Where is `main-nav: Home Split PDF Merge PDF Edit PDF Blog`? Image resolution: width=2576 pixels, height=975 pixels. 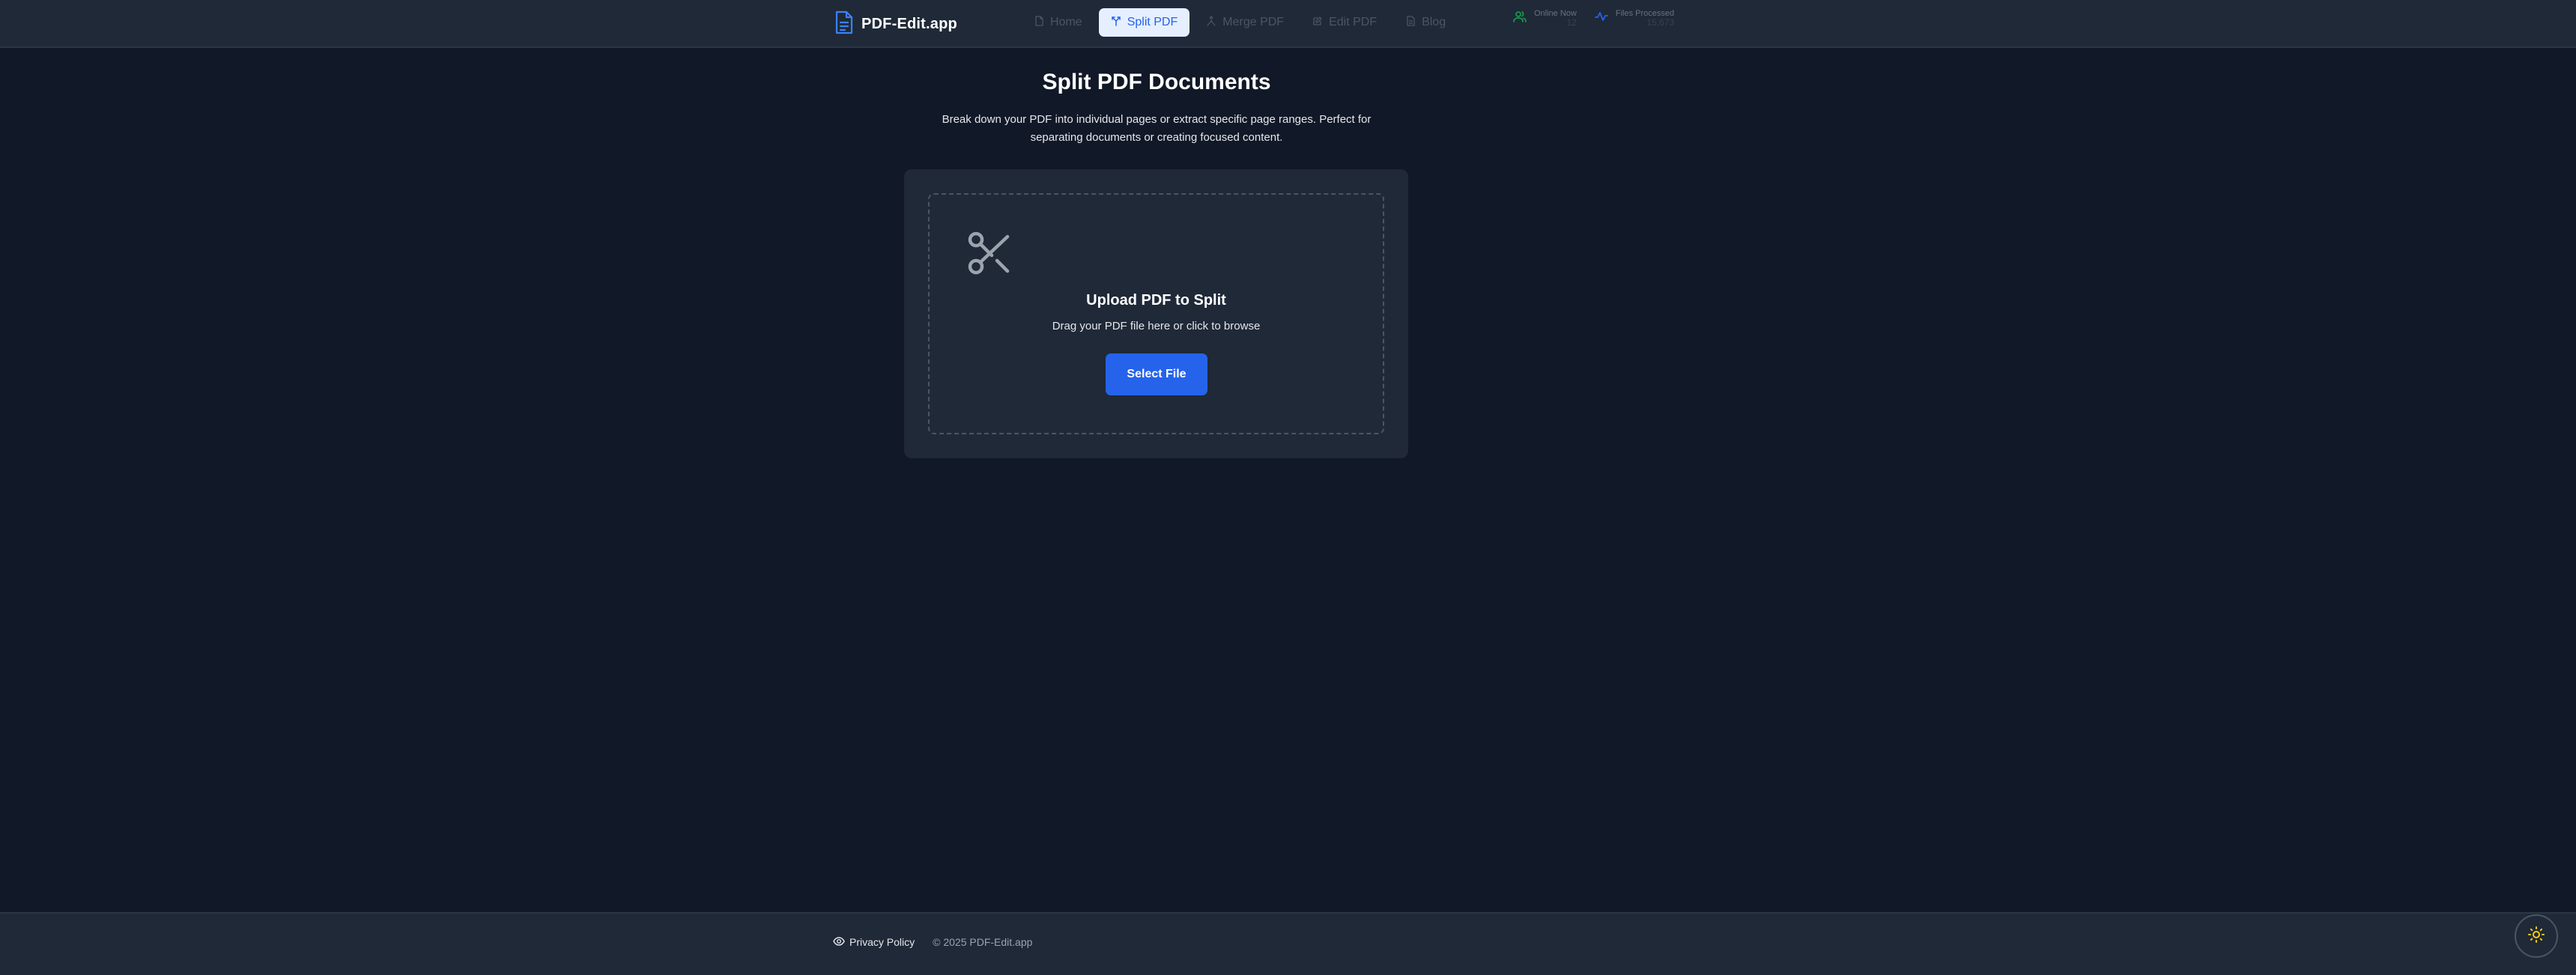
main-nav: Home Split PDF Merge PDF Edit PDF Blog is located at coordinates (1240, 22).